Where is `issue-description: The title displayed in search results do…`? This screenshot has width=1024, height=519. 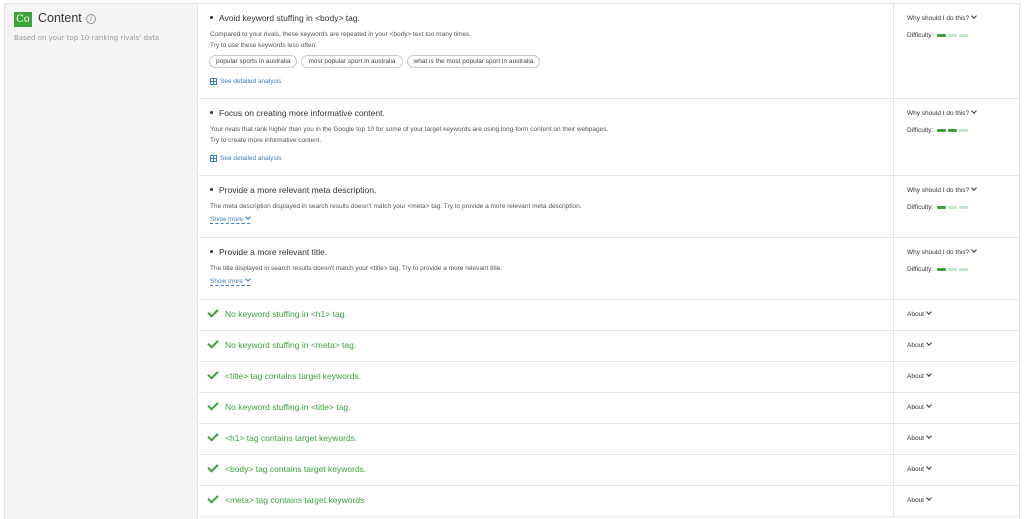 issue-description: The title displayed in search results do… is located at coordinates (356, 268).